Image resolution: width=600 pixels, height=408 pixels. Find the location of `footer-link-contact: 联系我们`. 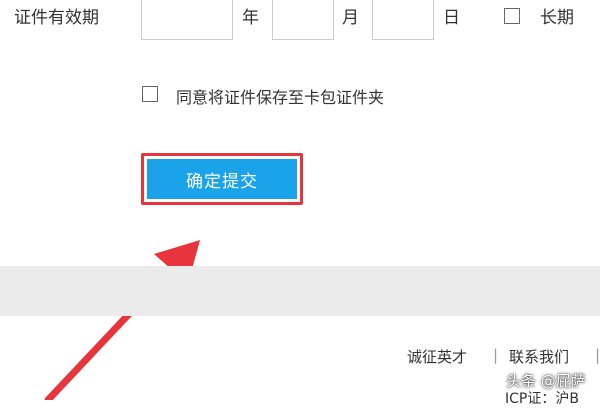

footer-link-contact: 联系我们 is located at coordinates (539, 356).